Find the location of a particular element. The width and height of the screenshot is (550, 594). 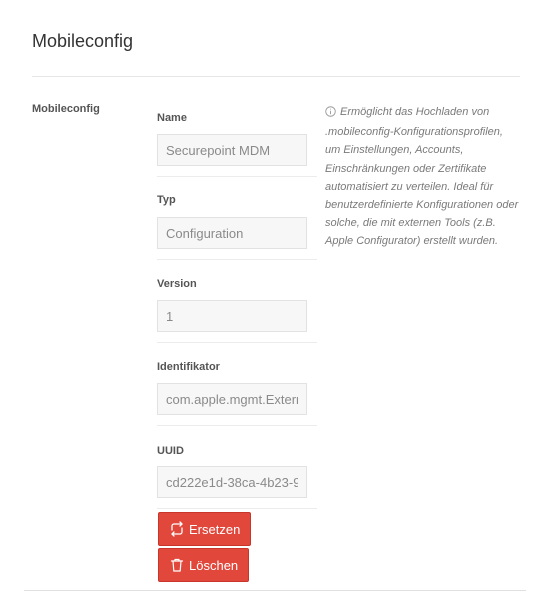

version-input is located at coordinates (232, 316).